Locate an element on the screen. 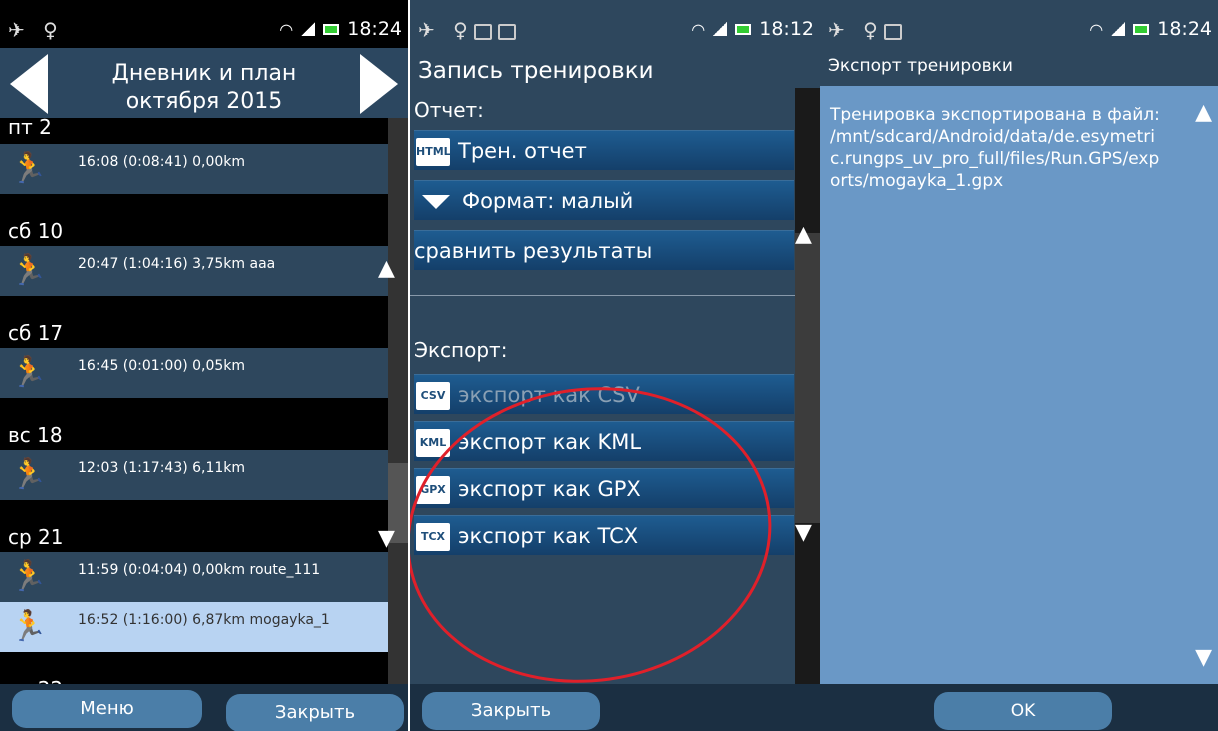  workout-entry: 🏃 11:59 (0:04:04) 0,00km route_111 is located at coordinates (194, 577).